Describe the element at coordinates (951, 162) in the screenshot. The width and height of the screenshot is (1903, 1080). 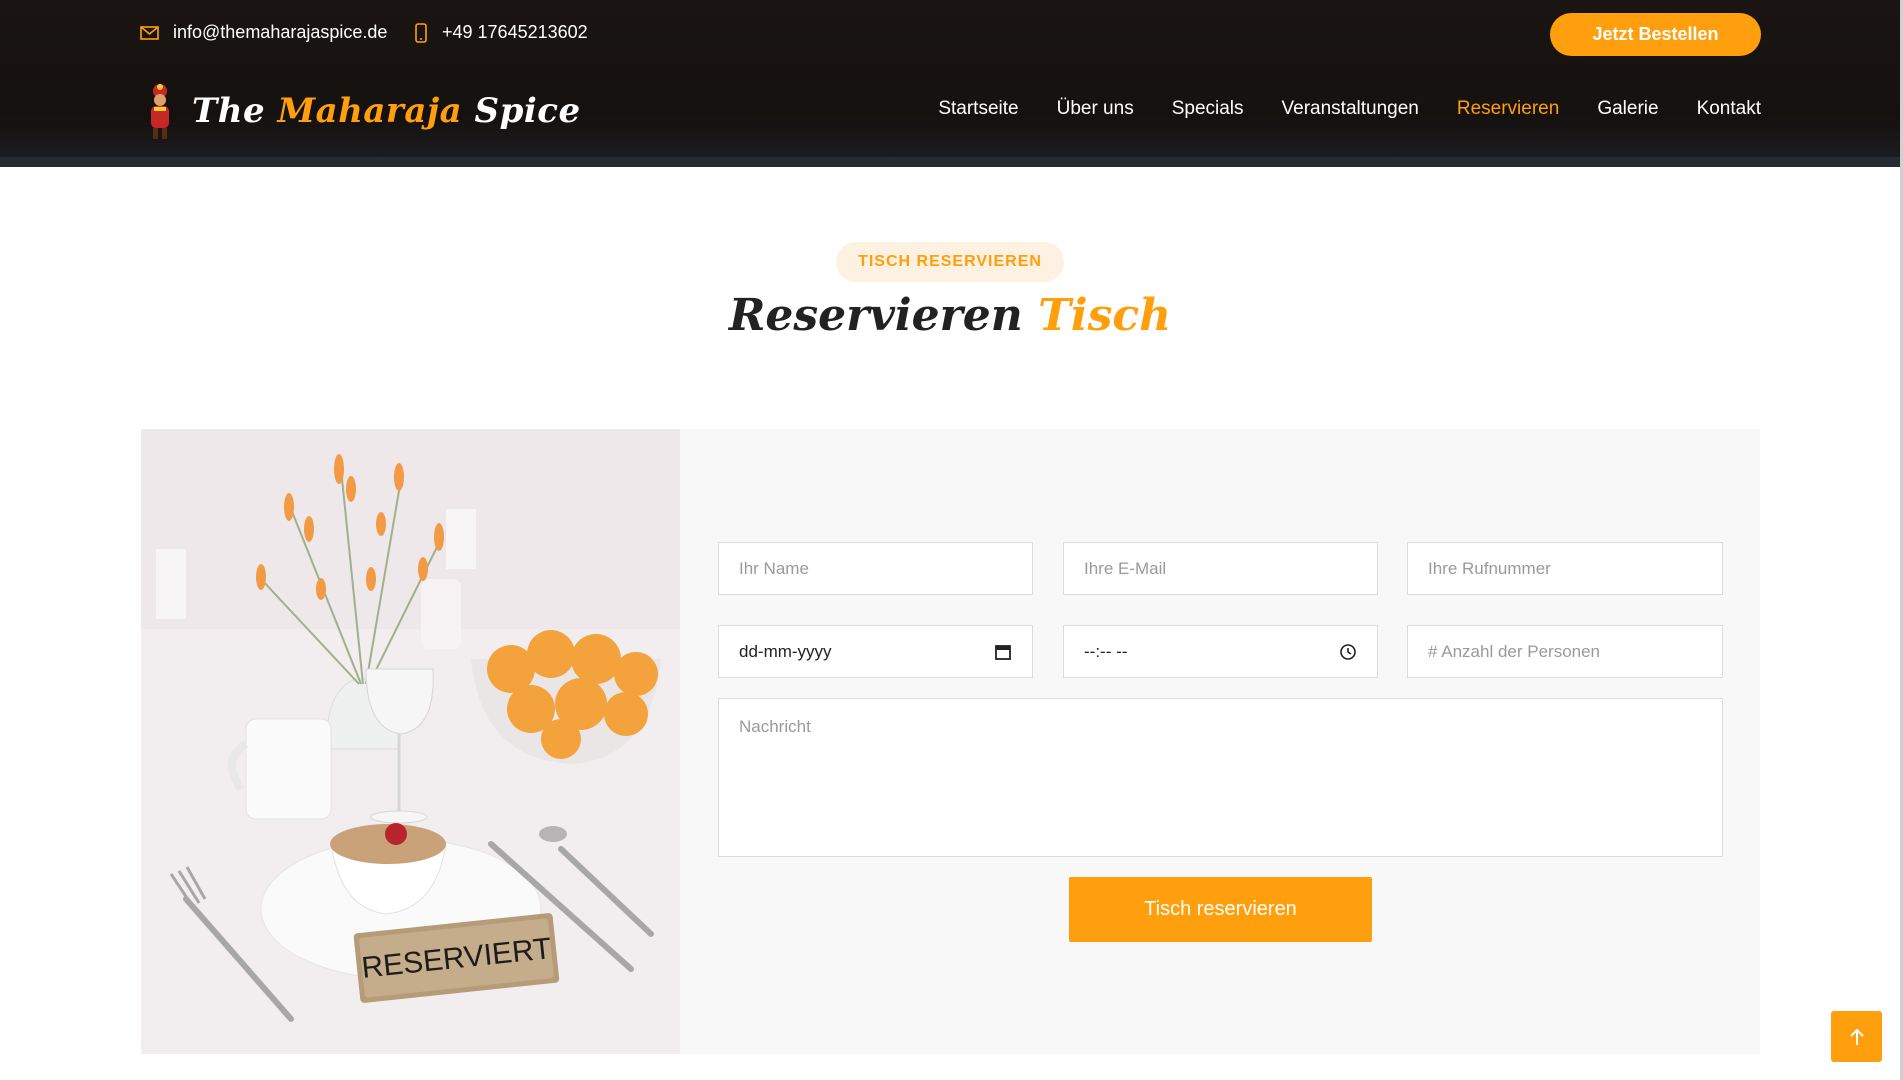
I see `header-bottom-strip` at that location.